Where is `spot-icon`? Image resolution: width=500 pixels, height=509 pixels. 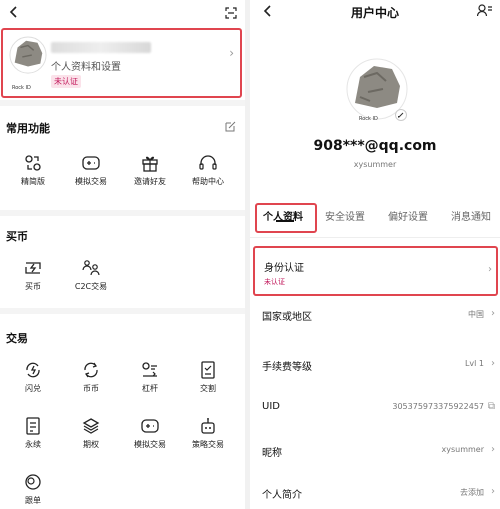 spot-icon is located at coordinates (91, 370).